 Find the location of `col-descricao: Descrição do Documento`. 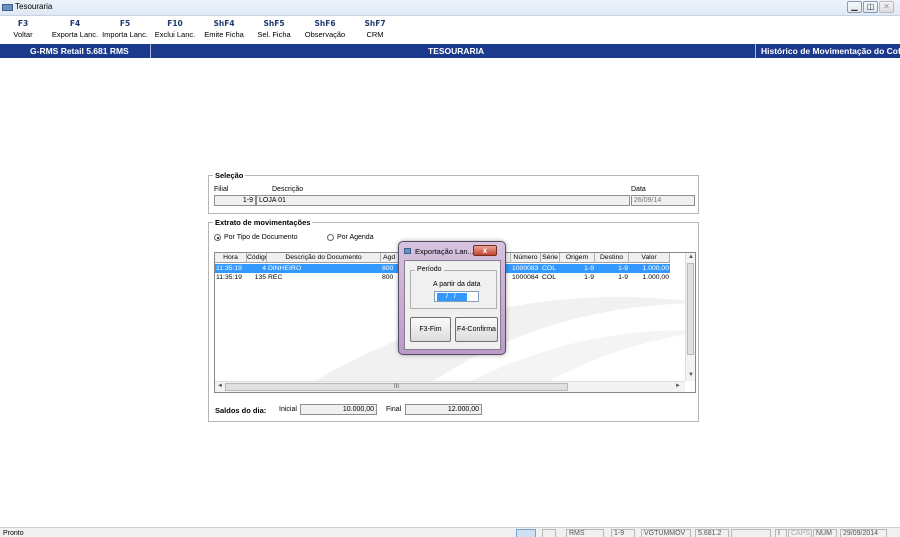

col-descricao: Descrição do Documento is located at coordinates (324, 258).